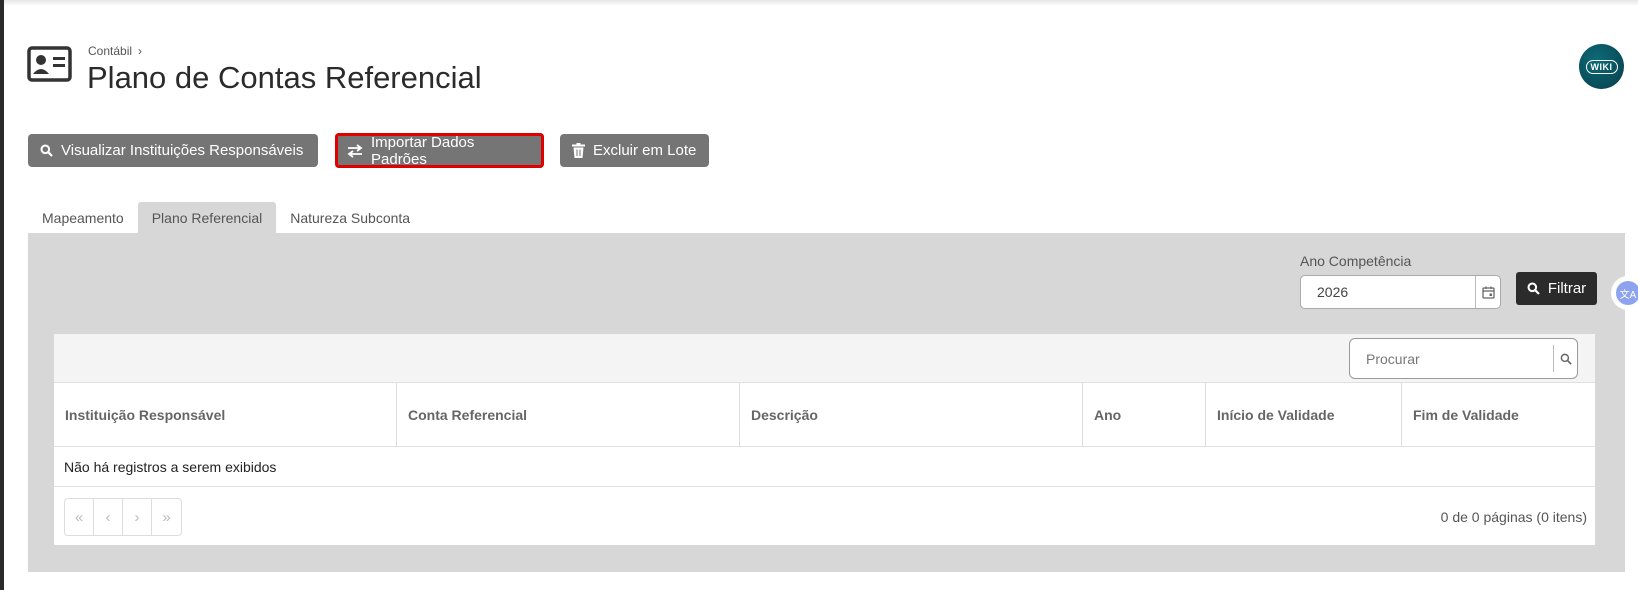 Image resolution: width=1638 pixels, height=590 pixels. I want to click on column-header-fim-validade: Fim de Validade, so click(1498, 415).